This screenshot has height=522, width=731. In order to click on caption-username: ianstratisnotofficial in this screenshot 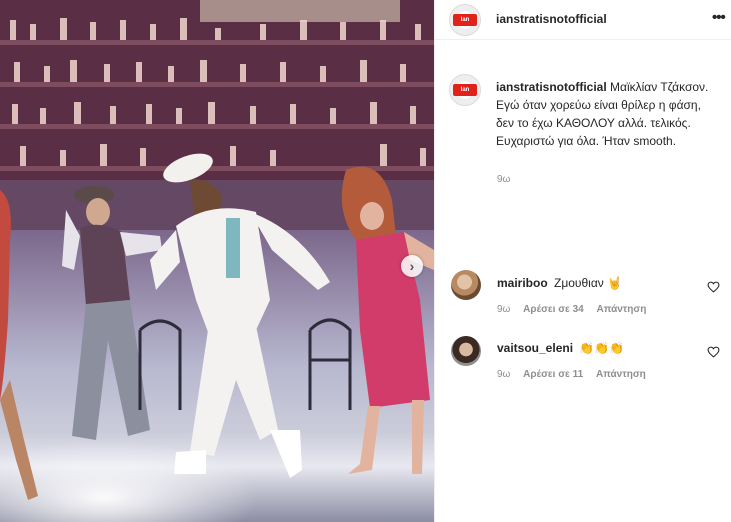, I will do `click(551, 87)`.